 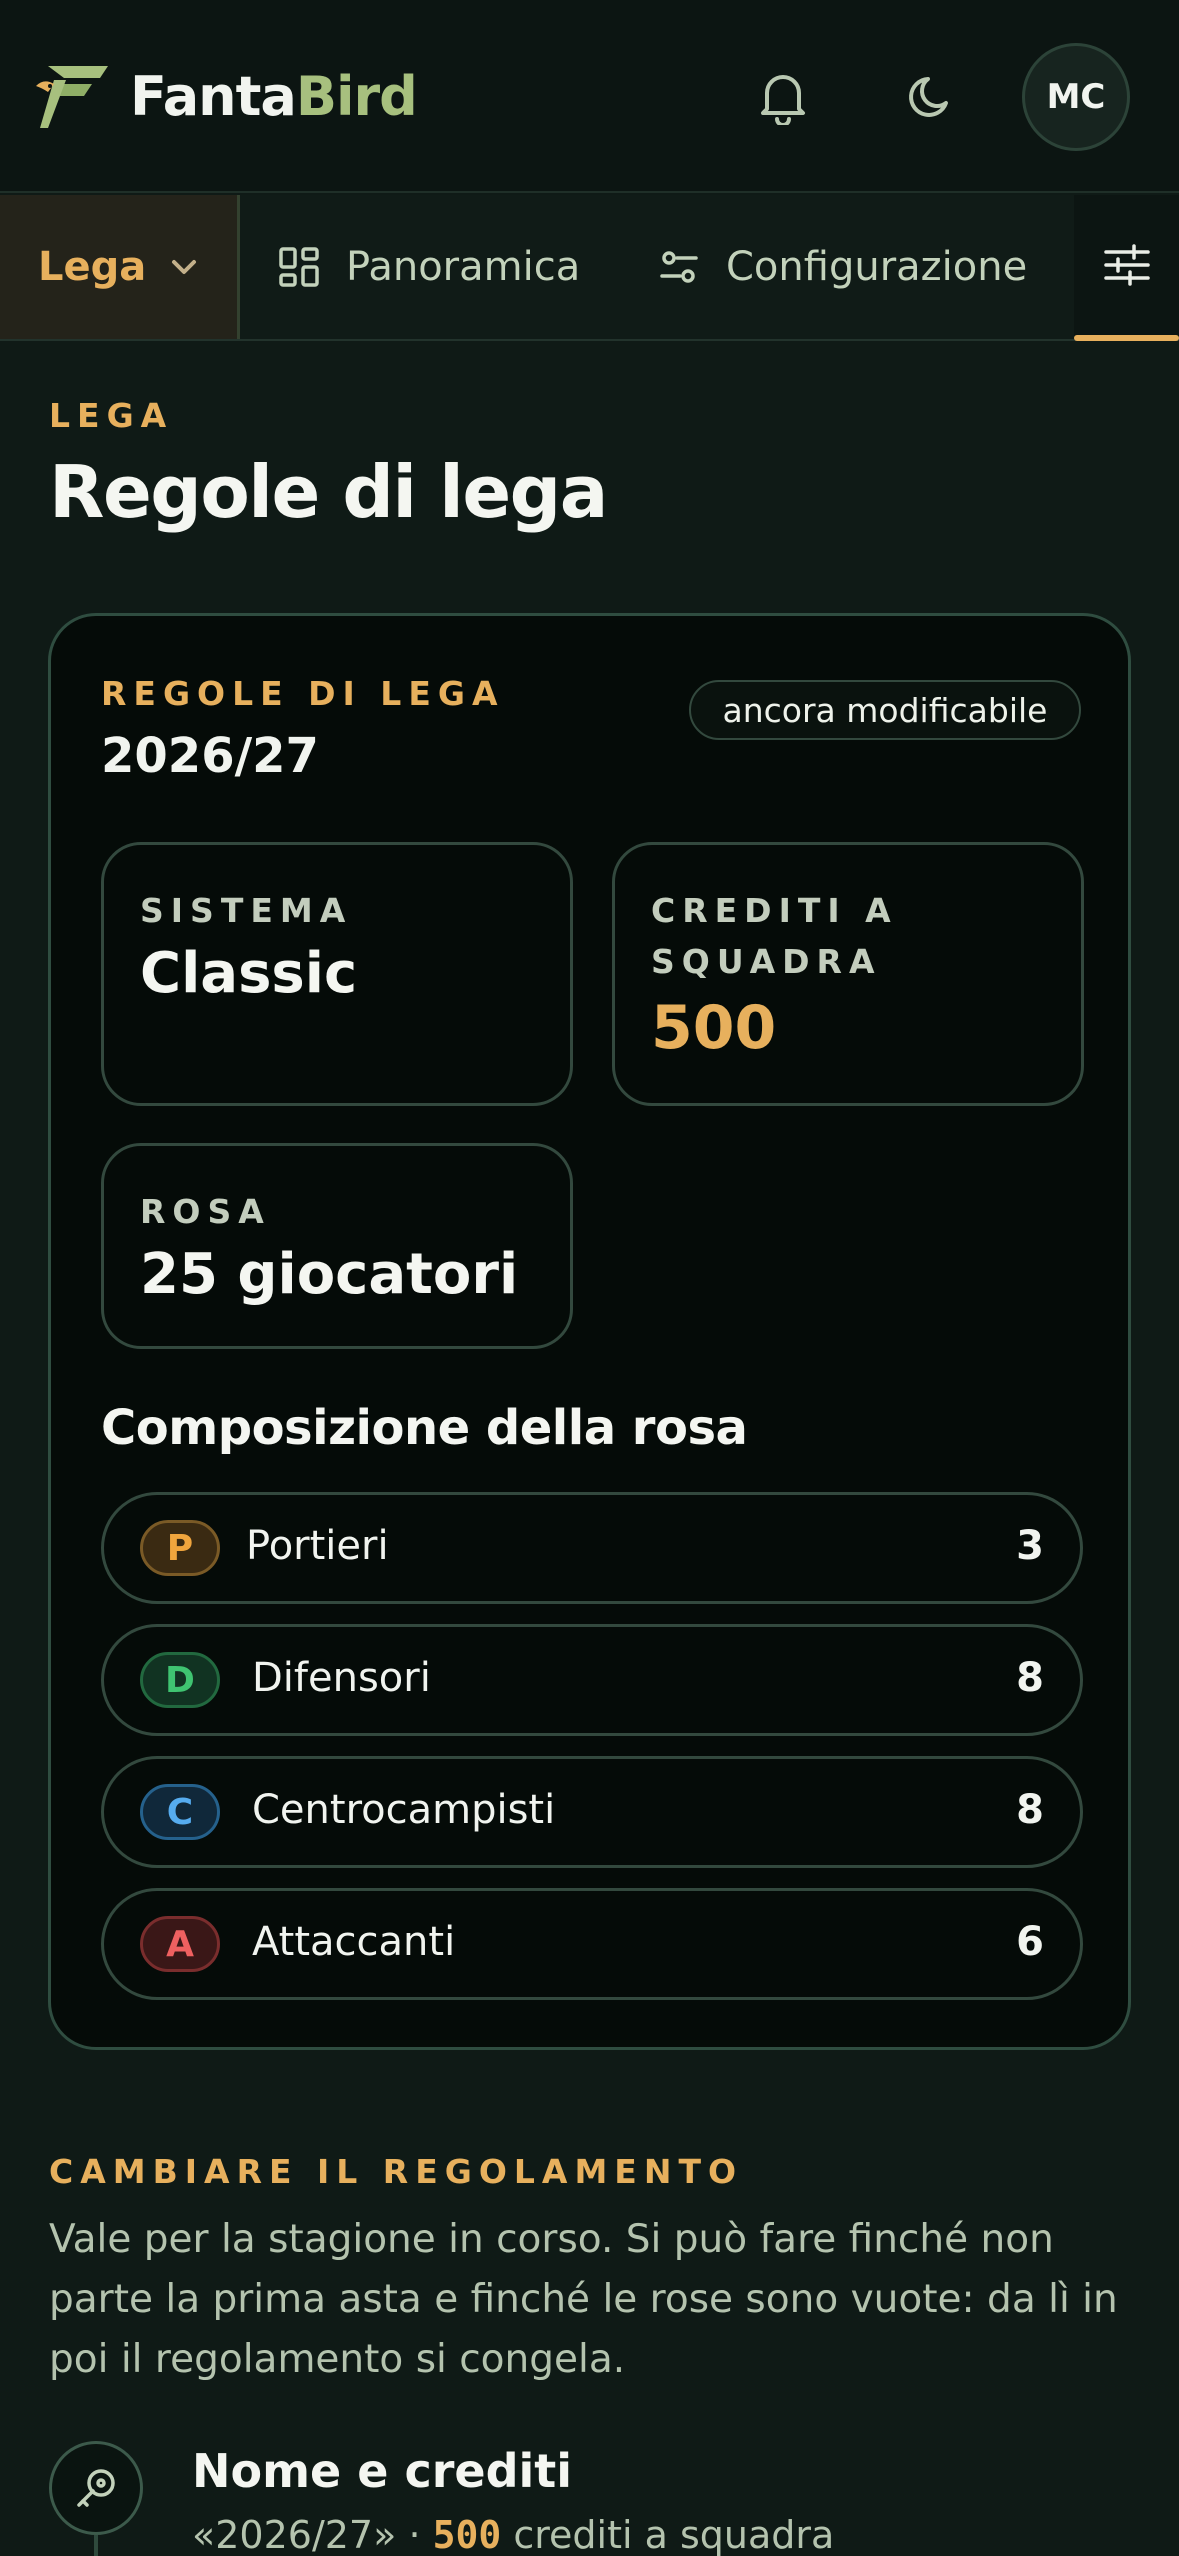 What do you see at coordinates (299, 267) in the screenshot?
I see `grid-icon` at bounding box center [299, 267].